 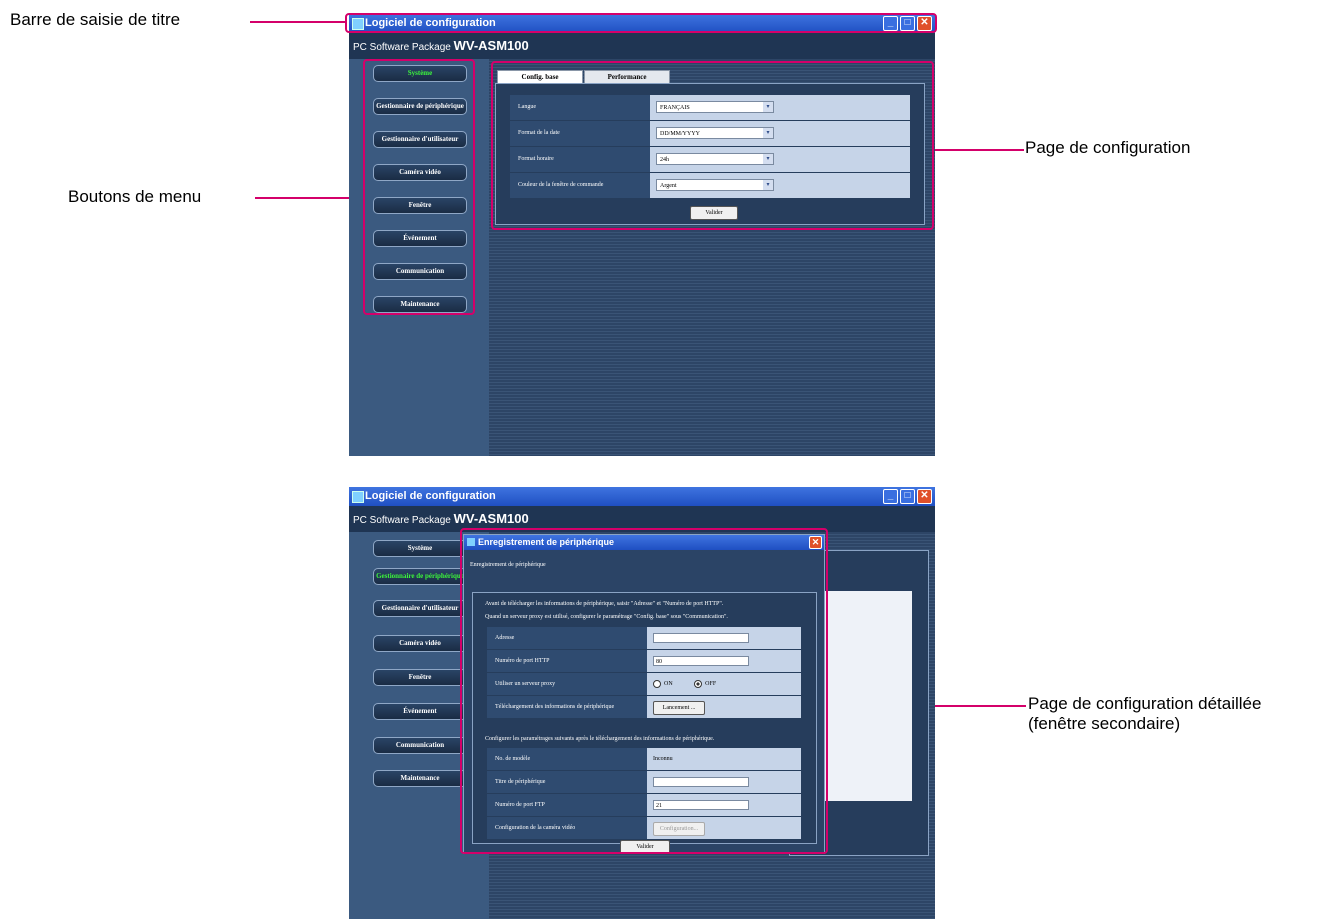 What do you see at coordinates (420, 778) in the screenshot?
I see `menu-button-maintenance: Maintenance` at bounding box center [420, 778].